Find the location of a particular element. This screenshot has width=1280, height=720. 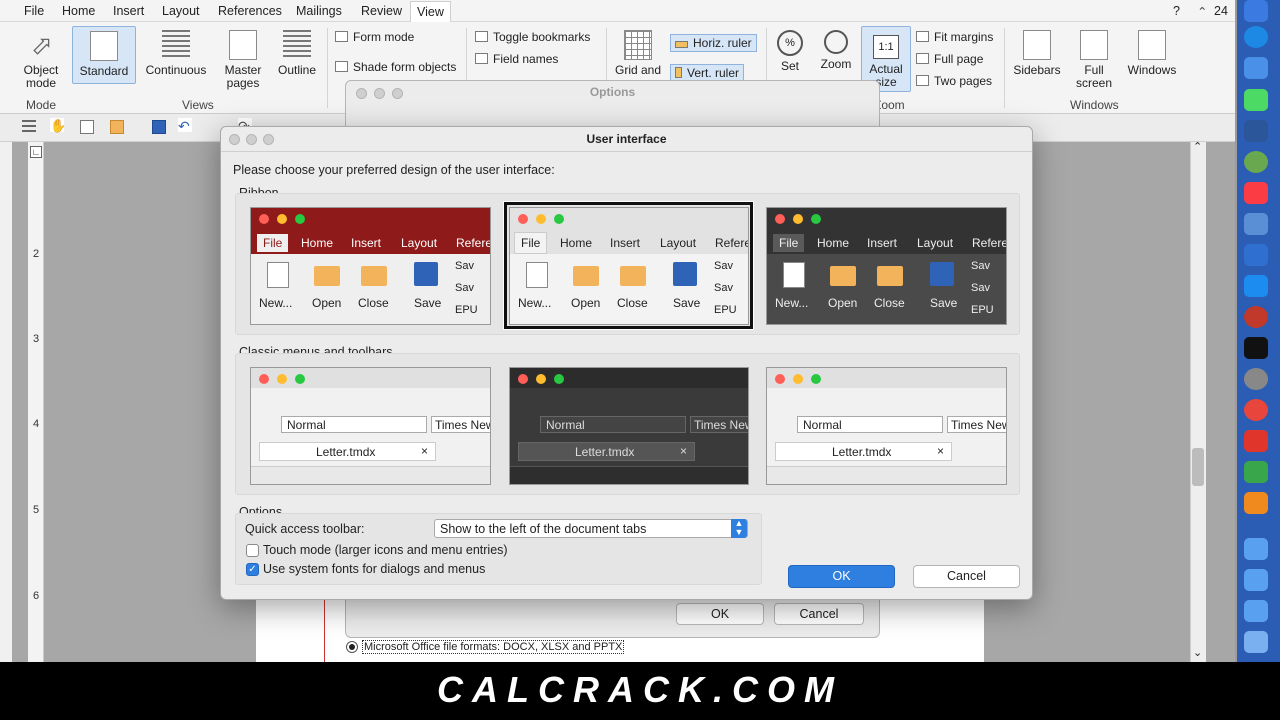

vertical-ruler is located at coordinates (36, 402).